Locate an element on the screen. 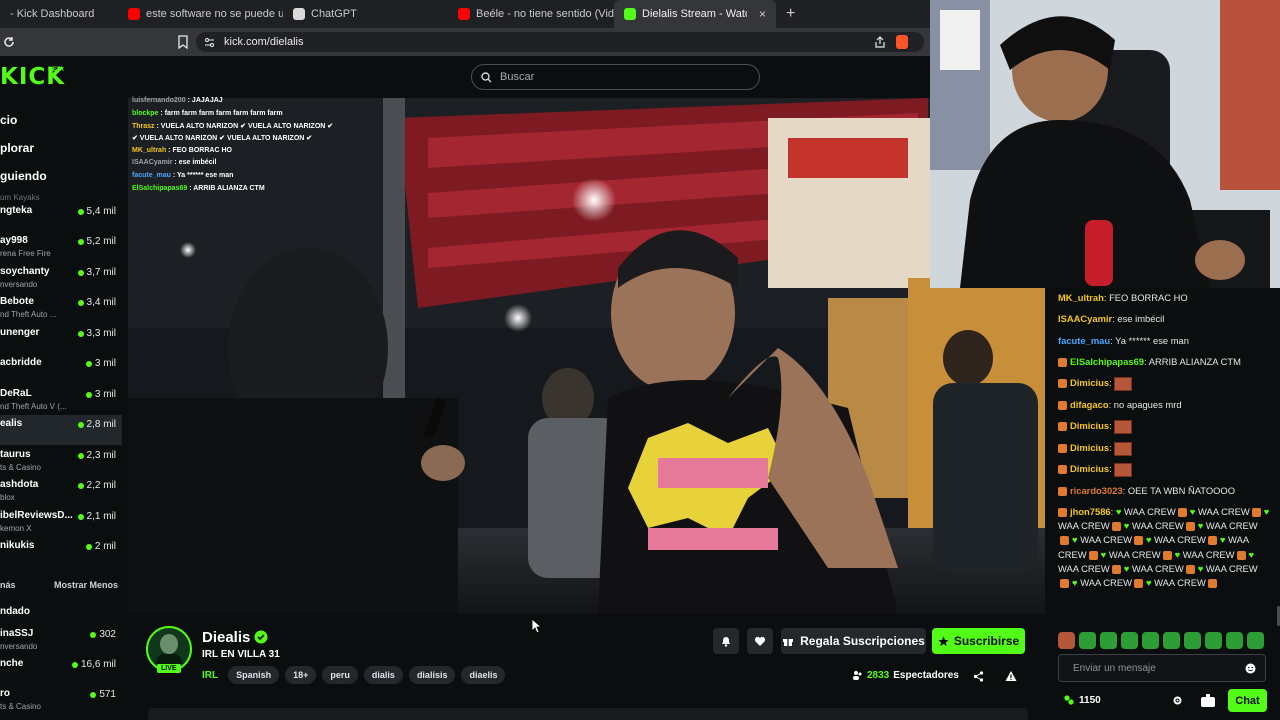 The image size is (1280, 720). chat-username: jhon7586 is located at coordinates (1090, 511).